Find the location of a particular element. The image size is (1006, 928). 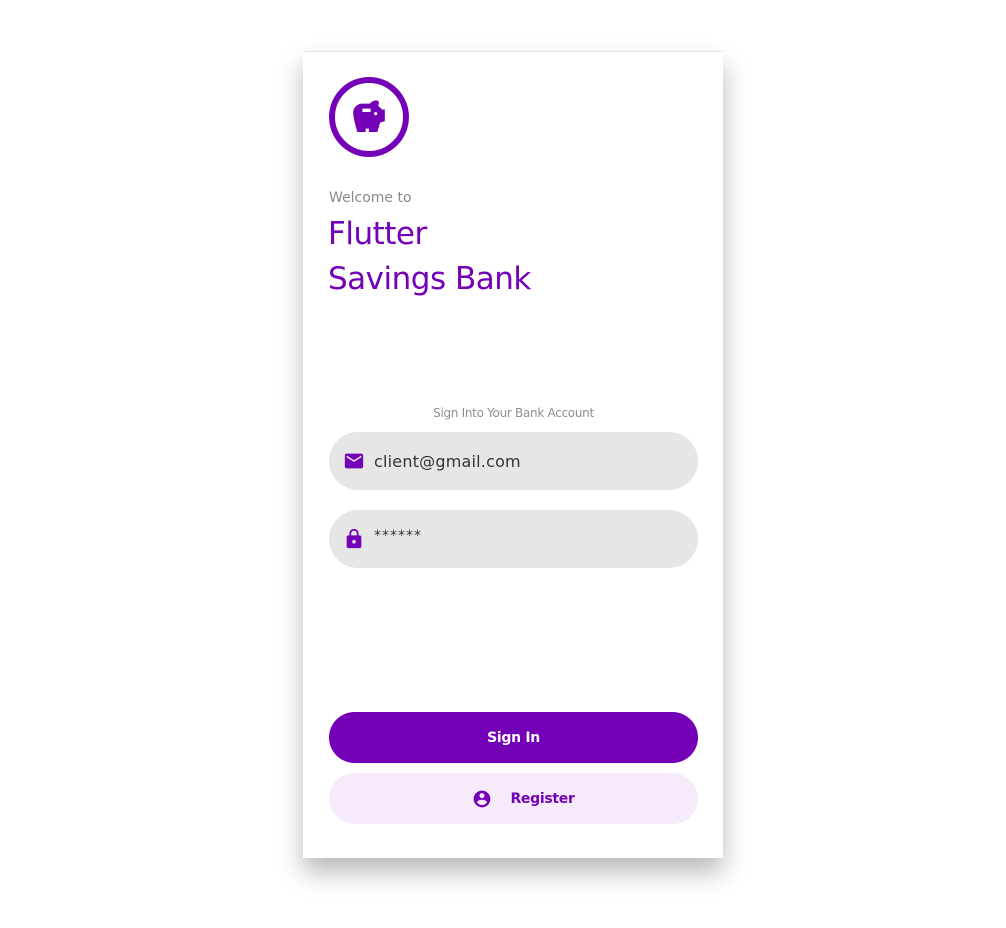

app-logo is located at coordinates (369, 117).